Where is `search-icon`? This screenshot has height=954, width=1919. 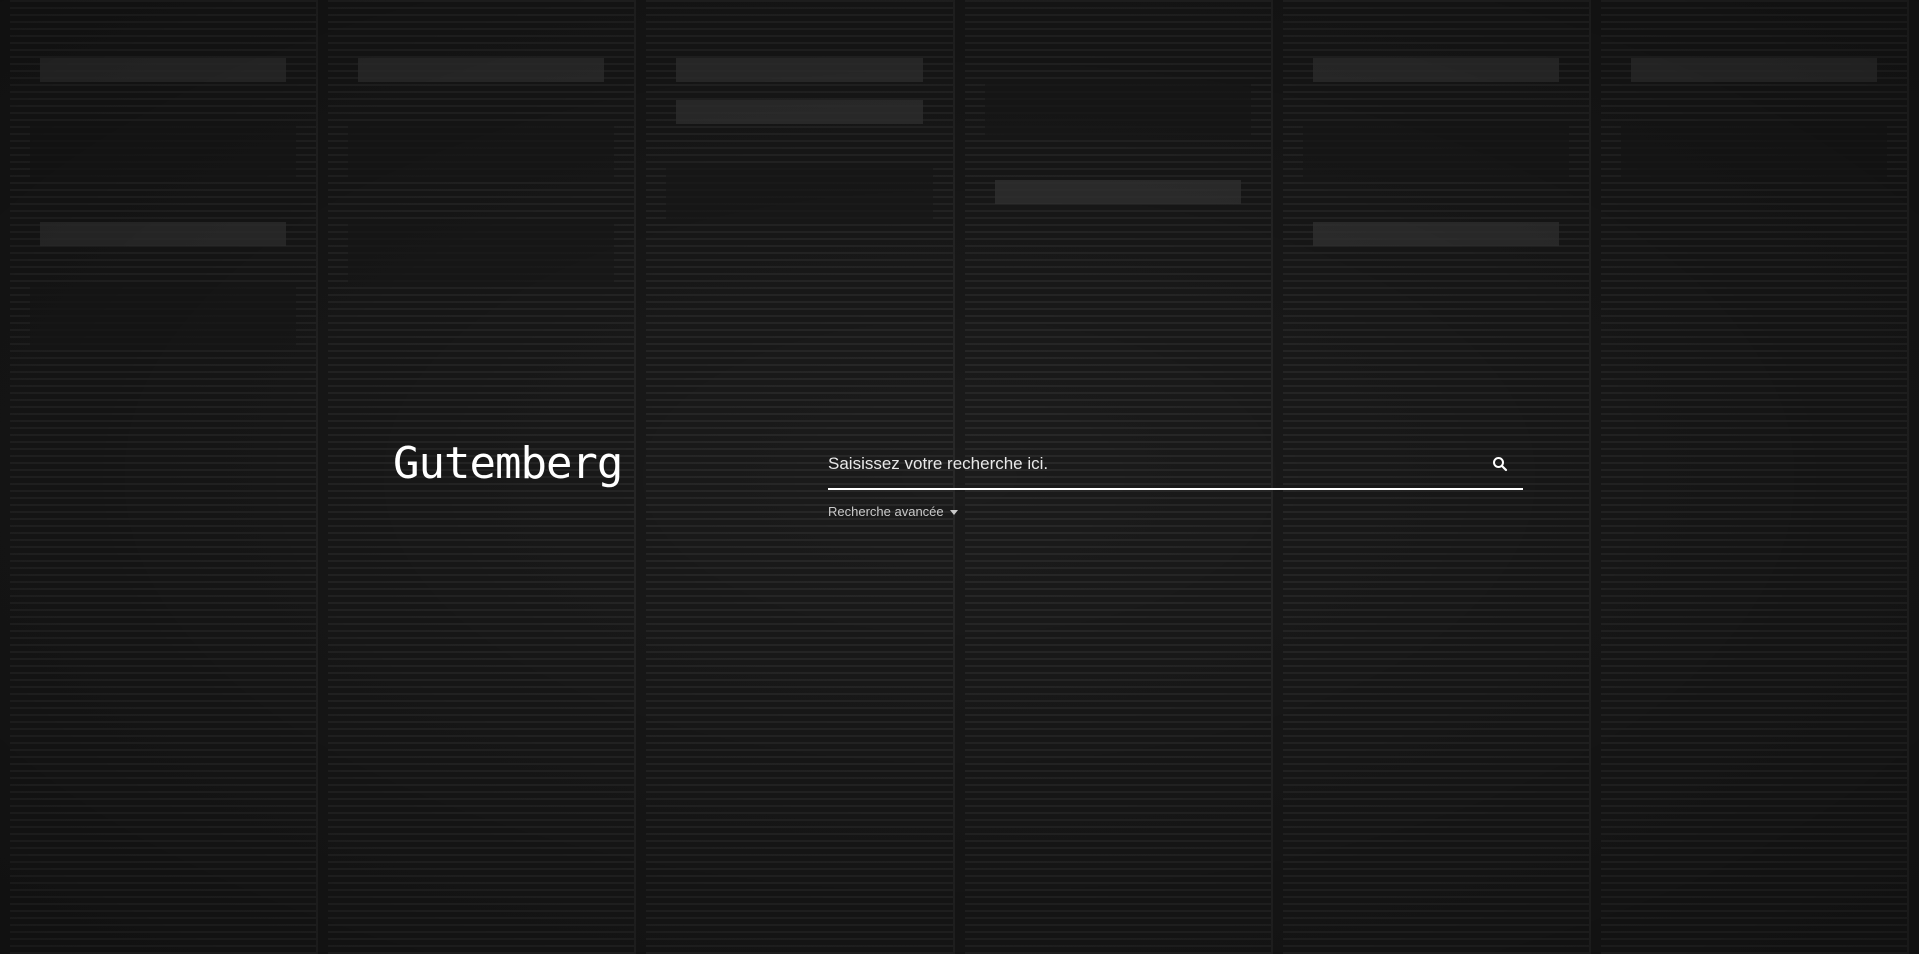 search-icon is located at coordinates (1500, 464).